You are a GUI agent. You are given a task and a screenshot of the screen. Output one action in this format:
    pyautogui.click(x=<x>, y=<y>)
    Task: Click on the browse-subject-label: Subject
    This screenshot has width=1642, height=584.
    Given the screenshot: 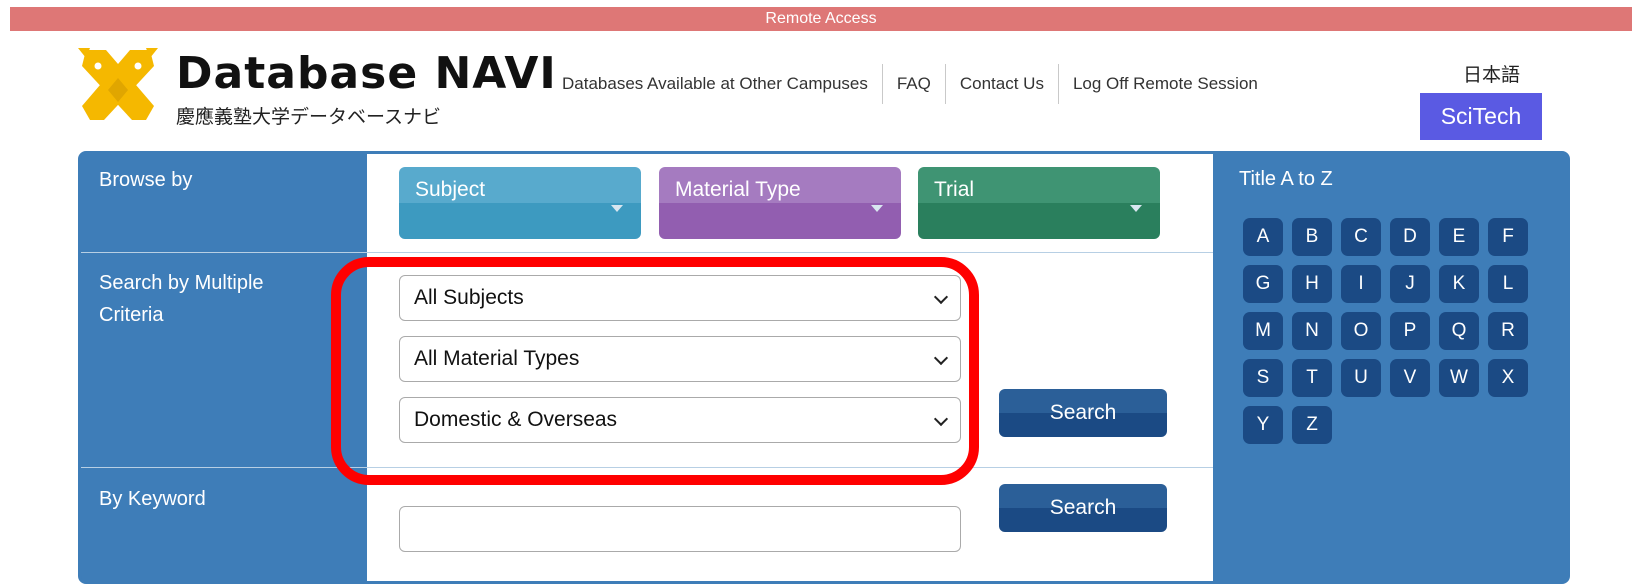 What is the action you would take?
    pyautogui.click(x=450, y=189)
    